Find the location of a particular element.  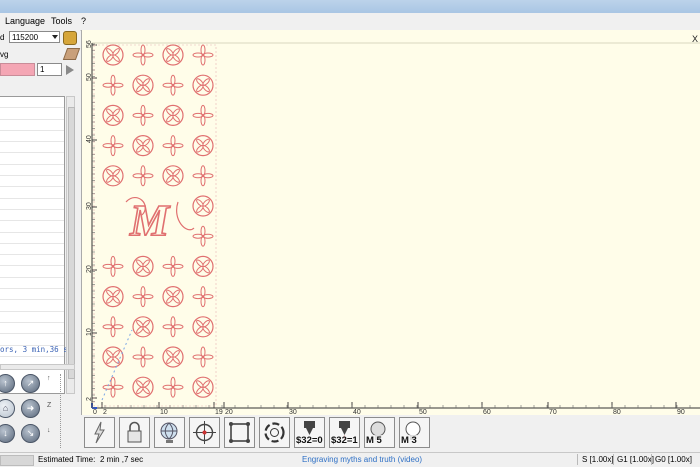

console-last-line: ors, 3 min,36 s. is located at coordinates (36, 349).